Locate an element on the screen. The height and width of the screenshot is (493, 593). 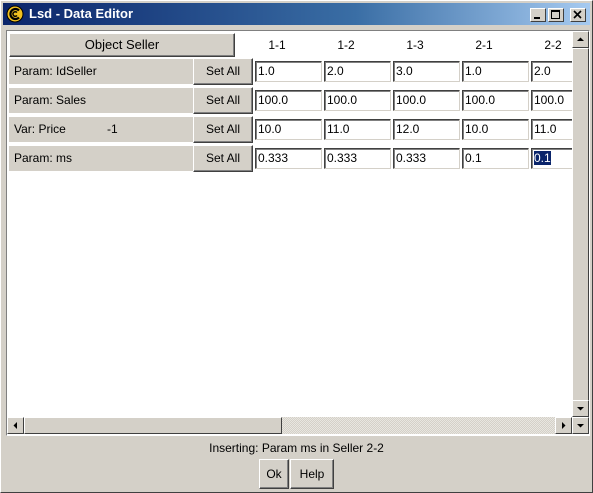
selected-text: 0.1 is located at coordinates (542, 158).